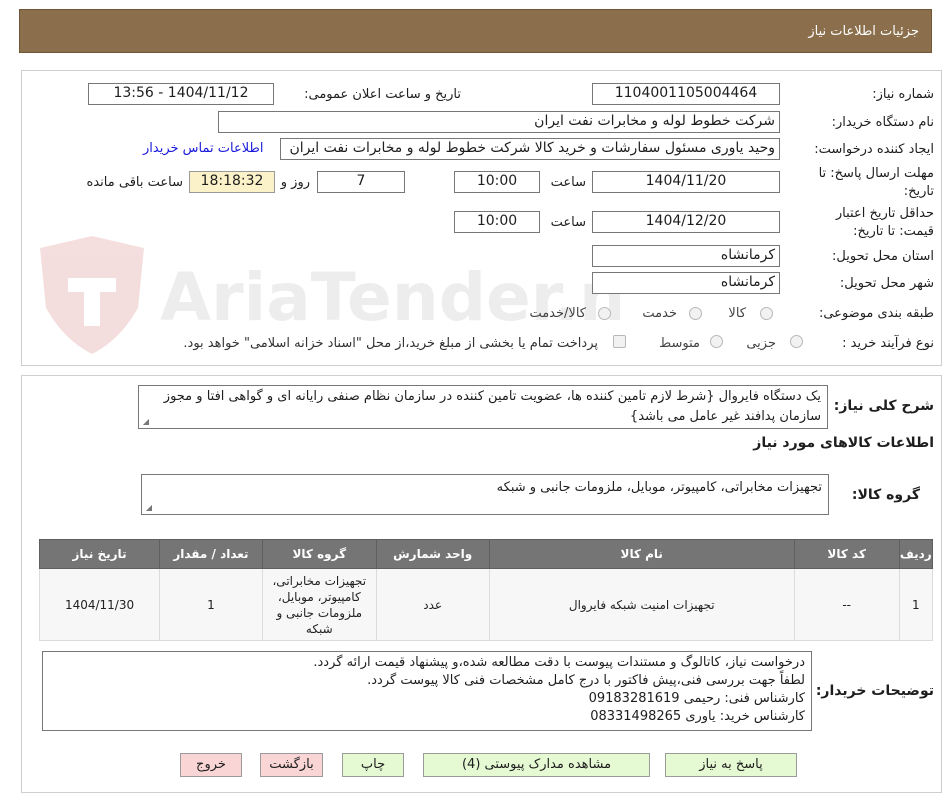 This screenshot has width=951, height=798. What do you see at coordinates (761, 343) in the screenshot?
I see `process-option-minor: جزیی` at bounding box center [761, 343].